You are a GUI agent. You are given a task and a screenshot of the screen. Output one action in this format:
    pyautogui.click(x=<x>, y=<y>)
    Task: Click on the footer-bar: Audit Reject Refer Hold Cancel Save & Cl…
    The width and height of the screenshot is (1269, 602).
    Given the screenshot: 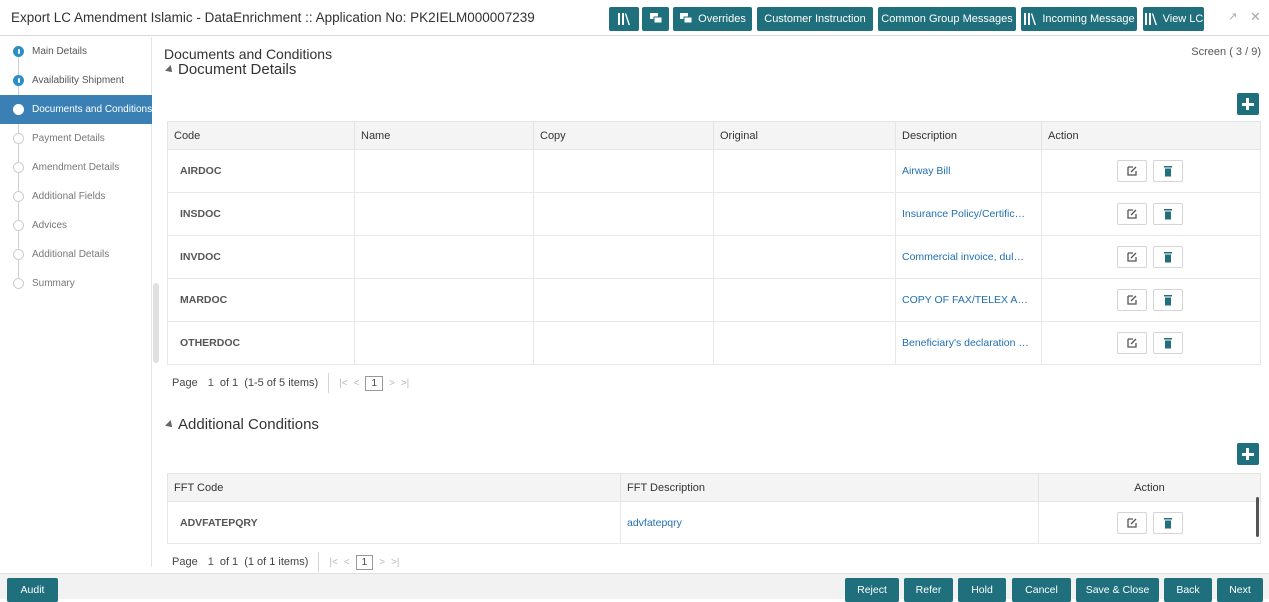 What is the action you would take?
    pyautogui.click(x=634, y=587)
    